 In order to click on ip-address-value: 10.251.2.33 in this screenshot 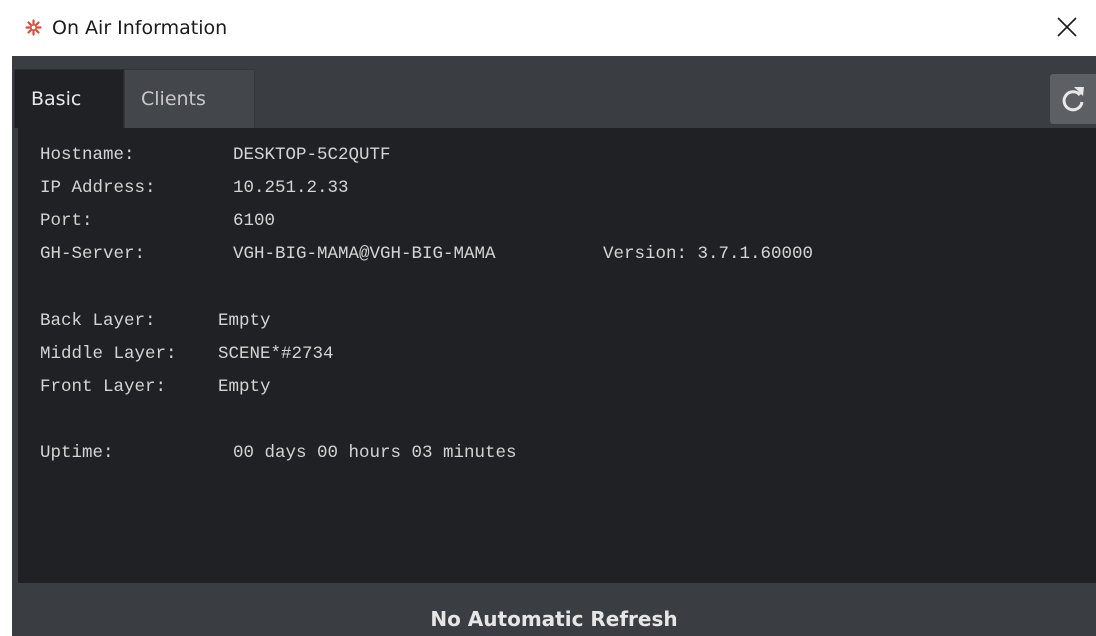, I will do `click(291, 188)`.